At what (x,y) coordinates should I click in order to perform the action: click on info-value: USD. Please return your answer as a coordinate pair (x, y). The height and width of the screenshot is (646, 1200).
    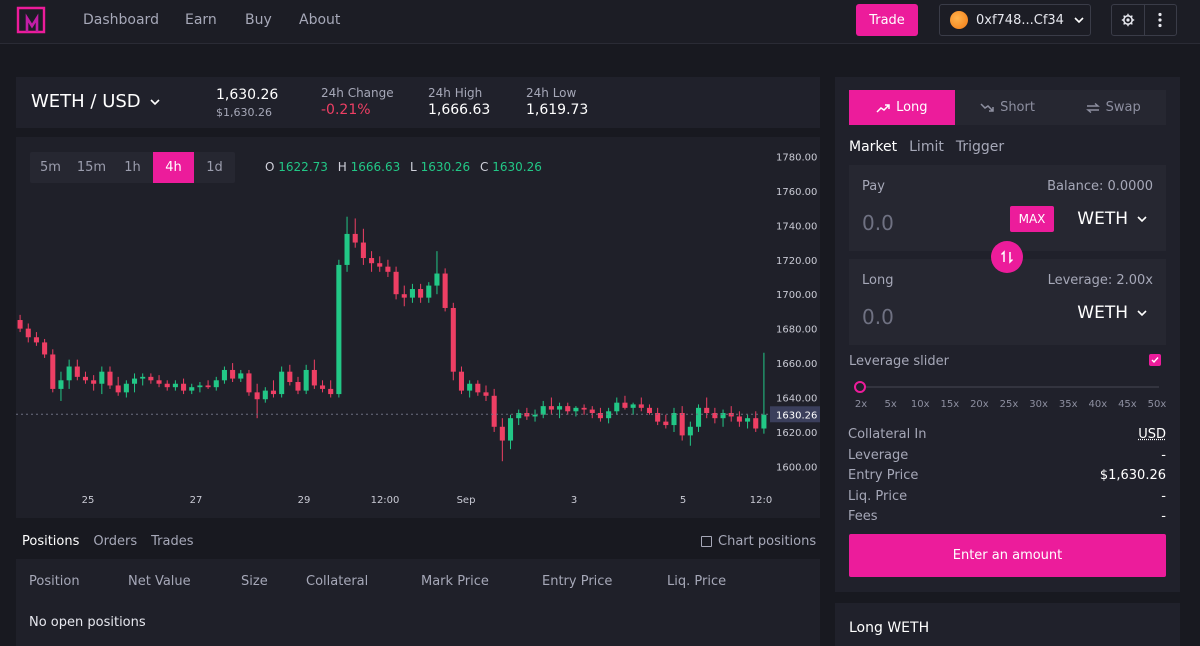
    Looking at the image, I should click on (1152, 434).